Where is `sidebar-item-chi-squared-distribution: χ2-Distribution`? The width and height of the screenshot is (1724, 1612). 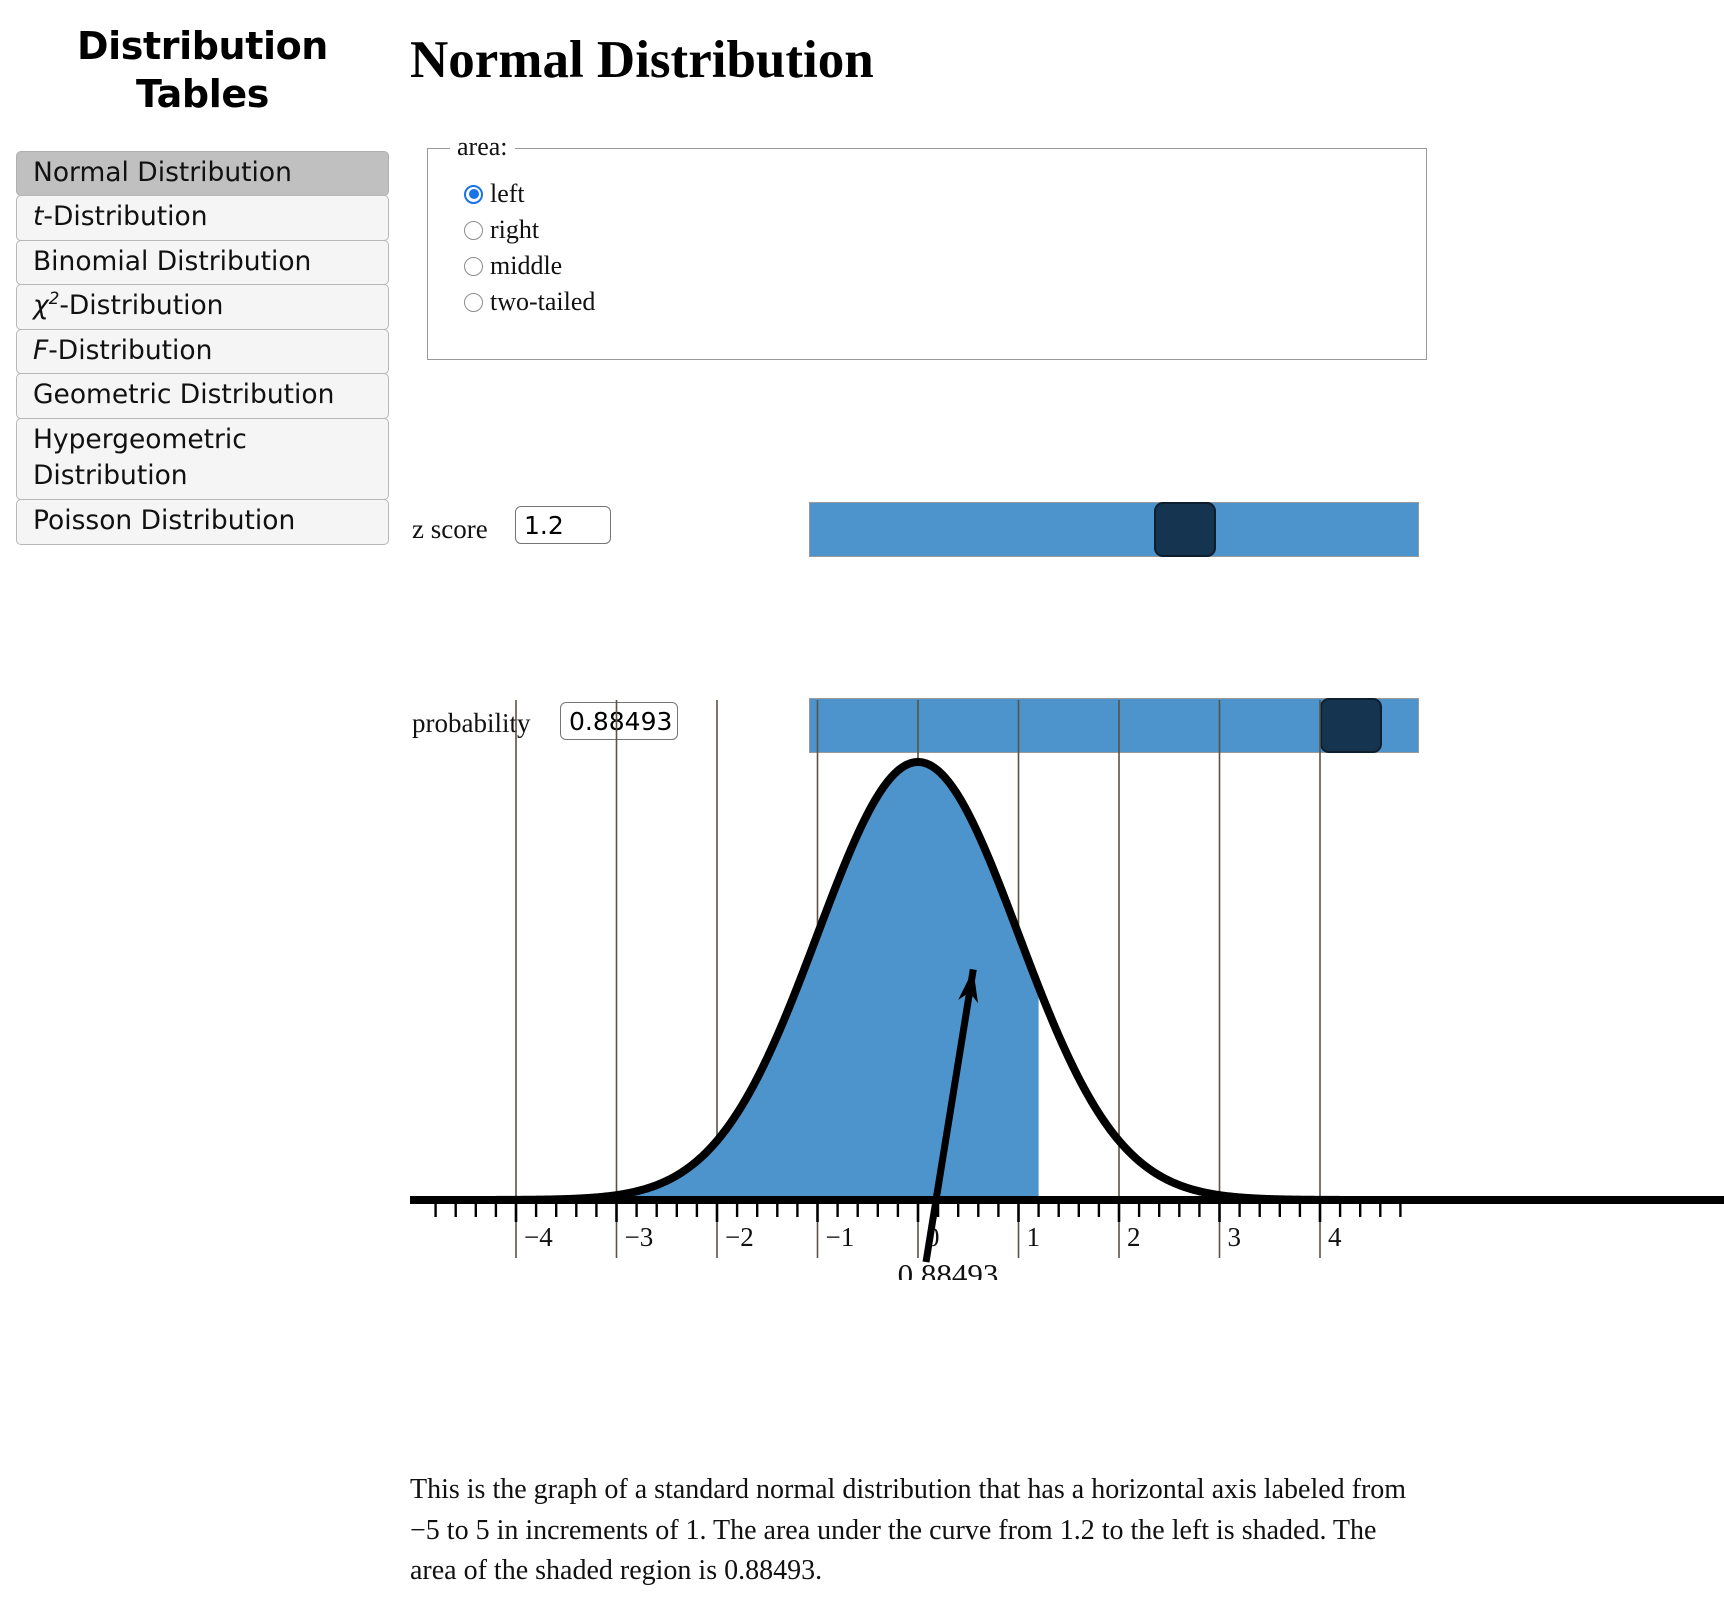 sidebar-item-chi-squared-distribution: χ2-Distribution is located at coordinates (202, 307).